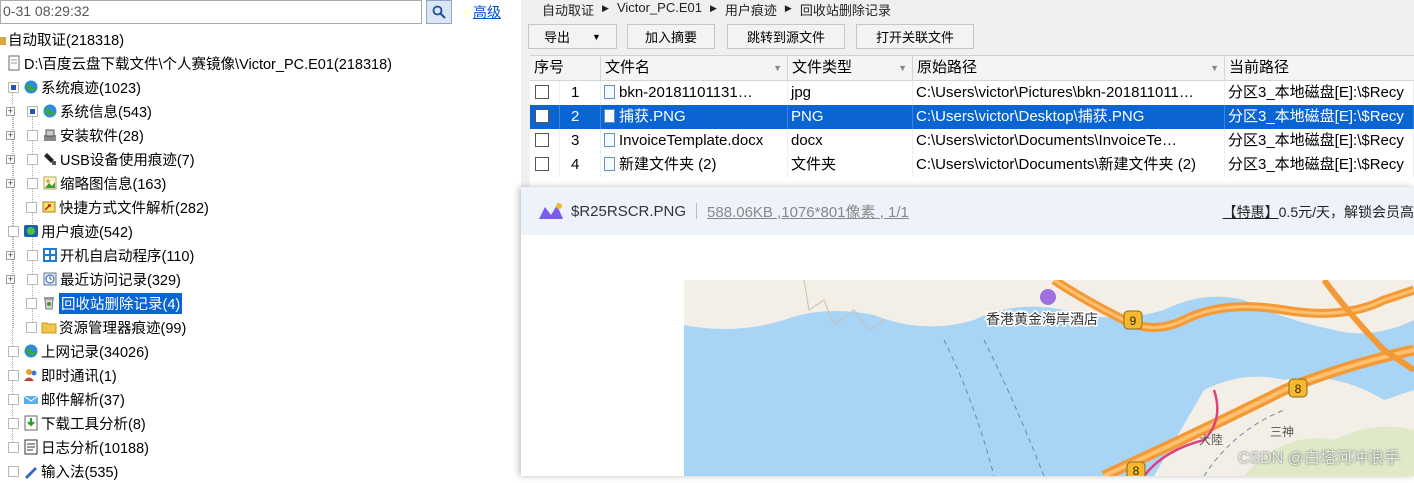  What do you see at coordinates (751, 9) in the screenshot?
I see `breadcrumb-item: 用户痕迹` at bounding box center [751, 9].